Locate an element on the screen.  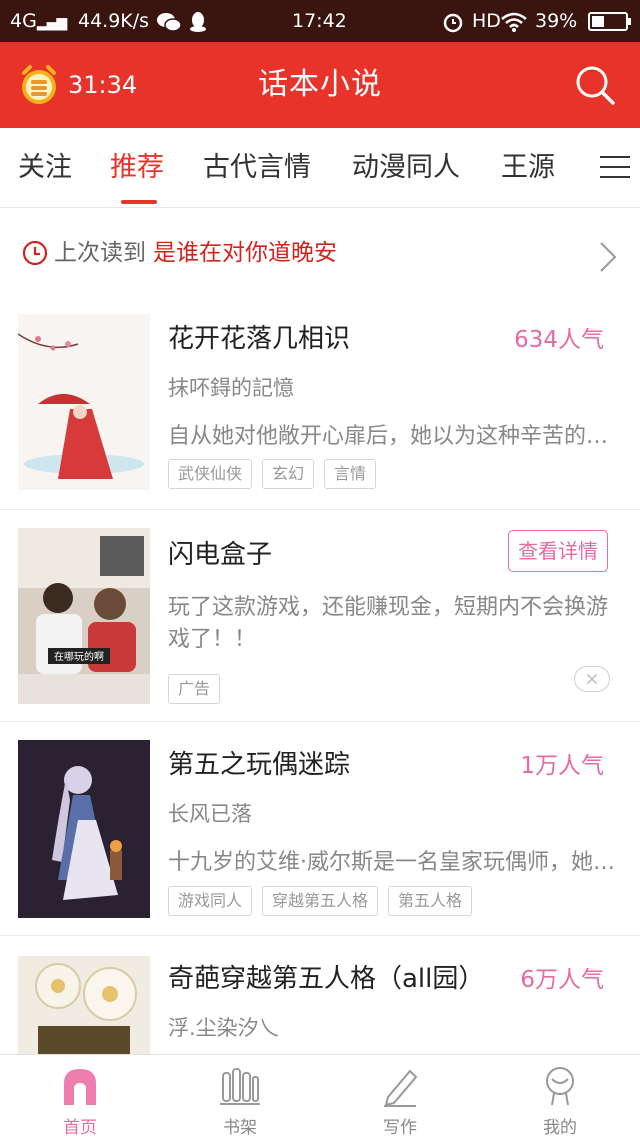
tab-follow: 关注 is located at coordinates (45, 168).